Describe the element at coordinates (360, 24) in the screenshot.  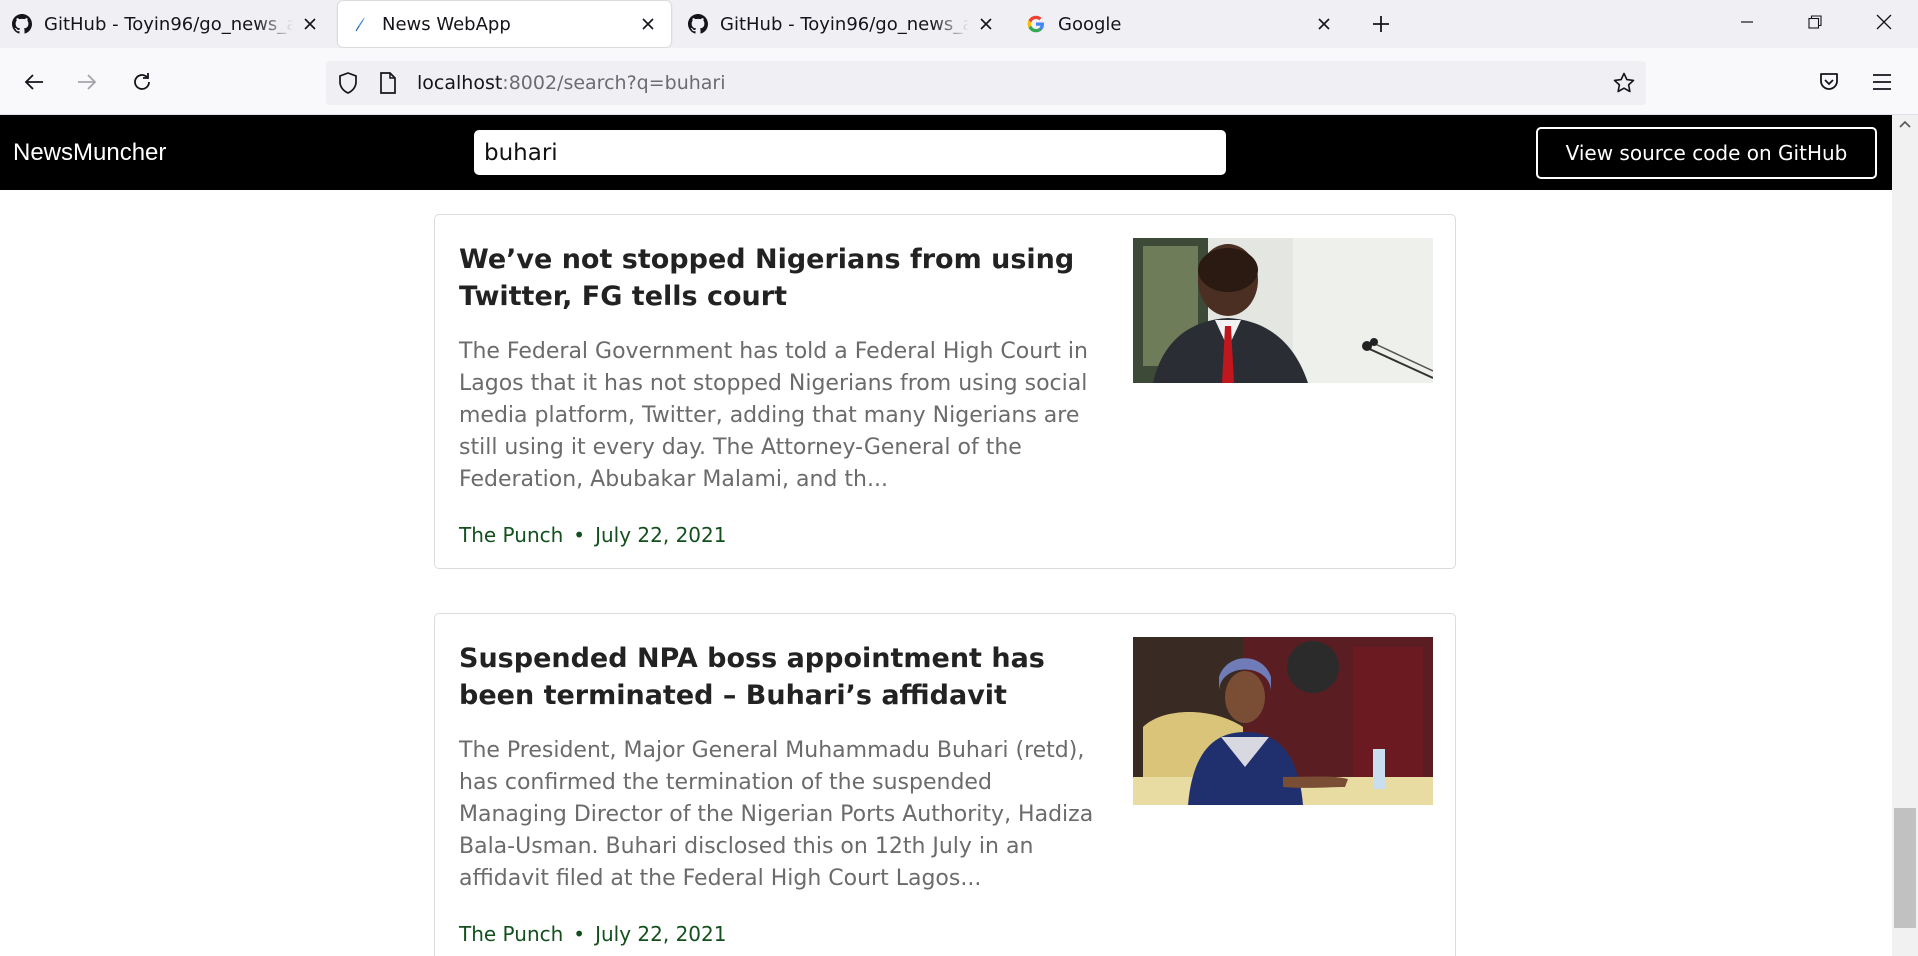
I see `feather-icon` at that location.